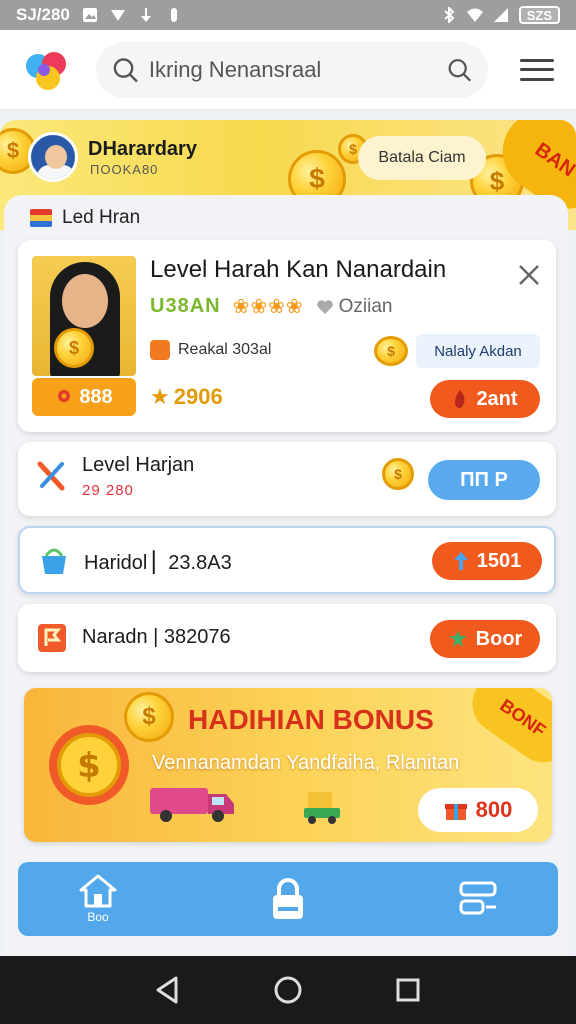  Describe the element at coordinates (449, 15) in the screenshot. I see `bluetooth-icon` at that location.